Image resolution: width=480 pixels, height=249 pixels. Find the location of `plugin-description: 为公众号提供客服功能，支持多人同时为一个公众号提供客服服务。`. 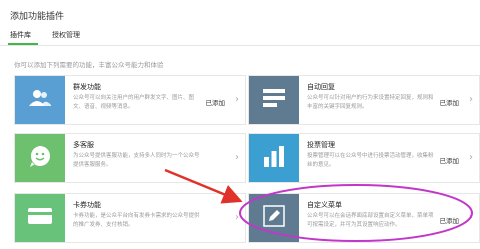

plugin-description: 为公众号提供客服功能，支持多人同时为一个公众号提供客服服务。 is located at coordinates (136, 160).